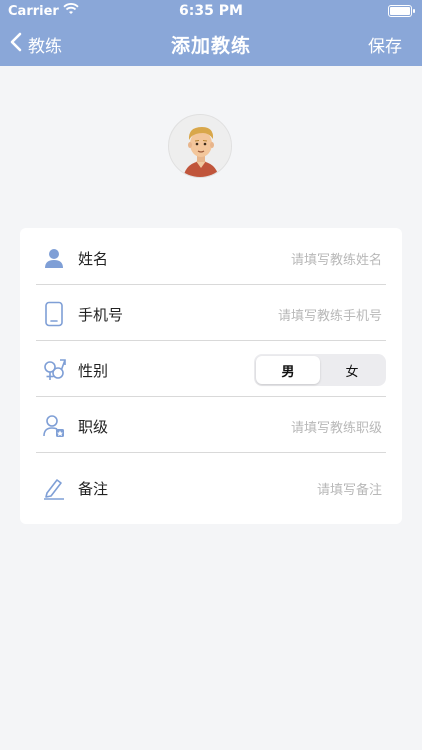 The image size is (422, 750). Describe the element at coordinates (338, 426) in the screenshot. I see `rank-input: 请填写教练职级` at that location.